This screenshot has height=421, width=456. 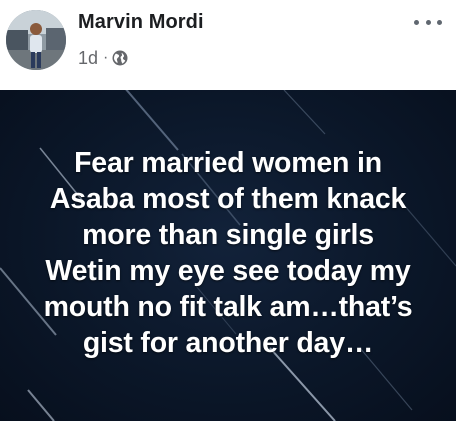 I want to click on author-avatar, so click(x=36, y=40).